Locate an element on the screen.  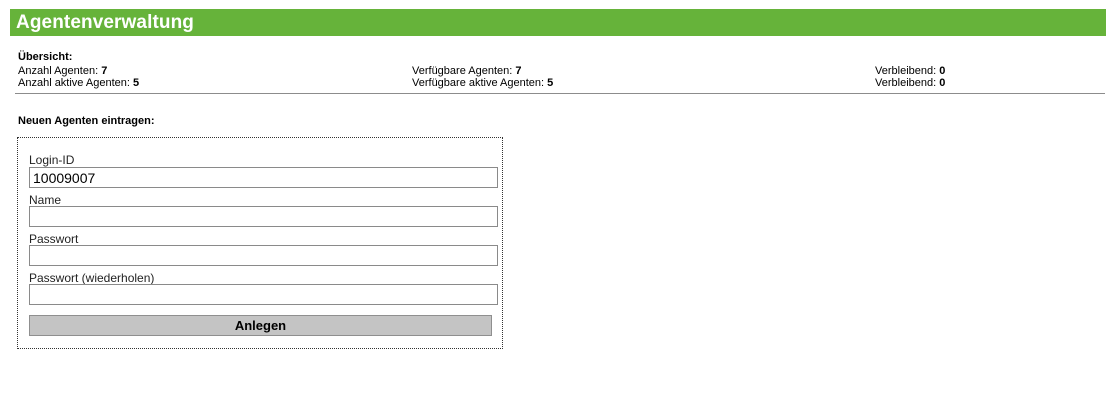
new-agent-heading: Neuen Agenten eintragen: is located at coordinates (86, 121).